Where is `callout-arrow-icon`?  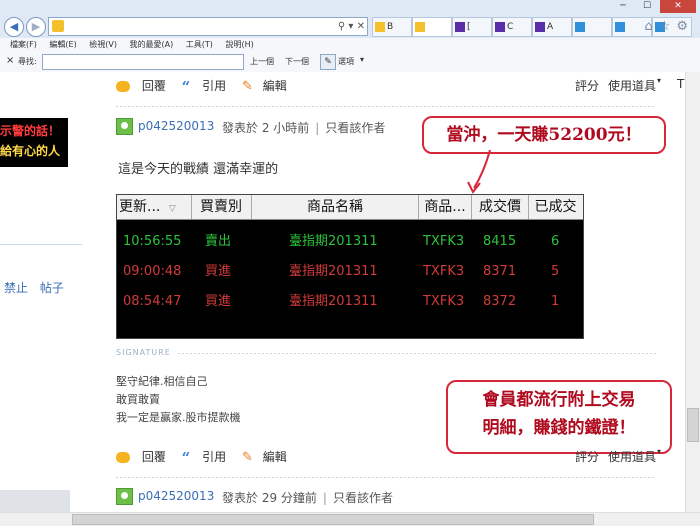 callout-arrow-icon is located at coordinates (479, 172).